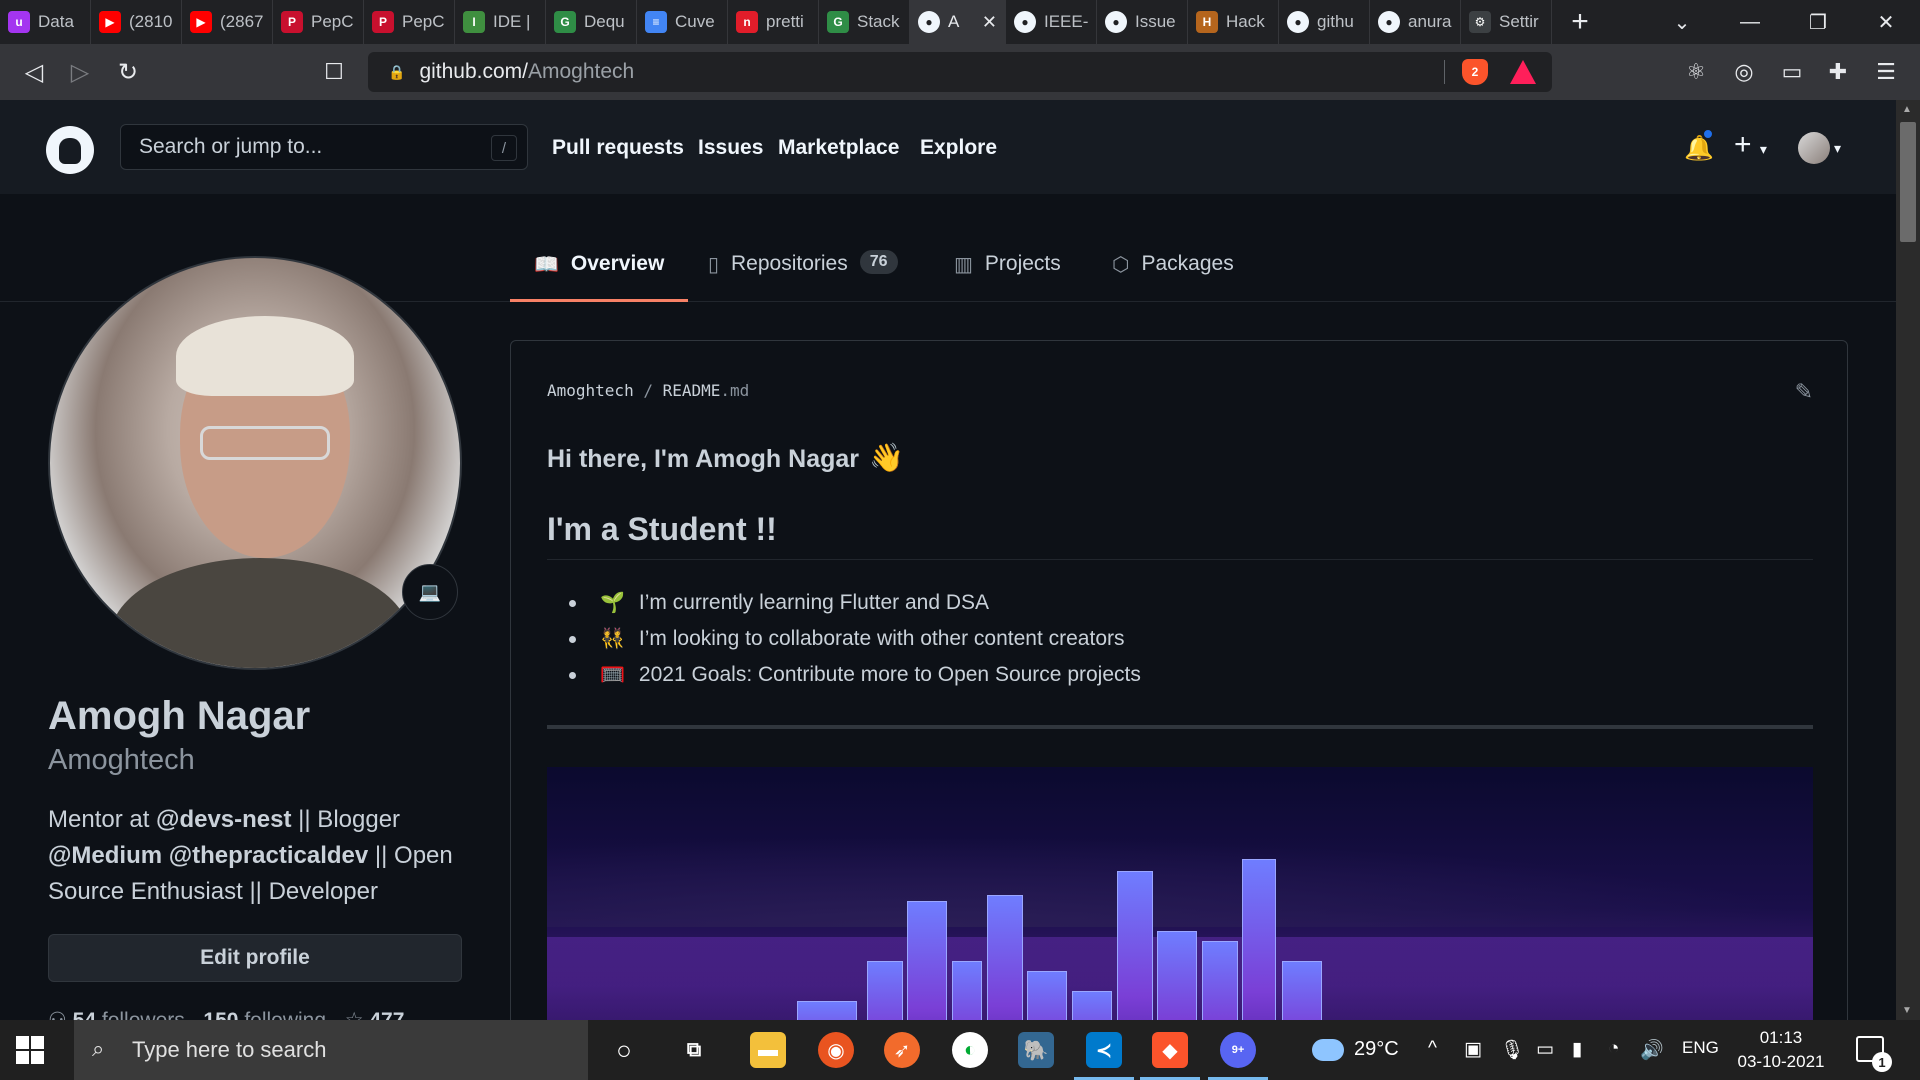 Image resolution: width=1920 pixels, height=1080 pixels. I want to click on book-icon: 📖, so click(546, 265).